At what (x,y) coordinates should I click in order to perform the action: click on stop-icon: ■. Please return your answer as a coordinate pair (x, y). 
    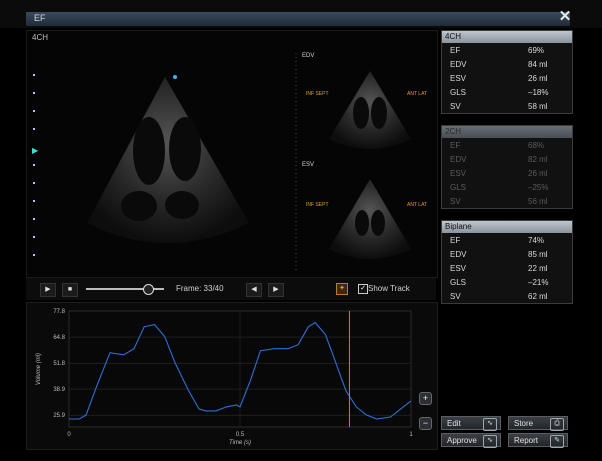
    Looking at the image, I should click on (70, 290).